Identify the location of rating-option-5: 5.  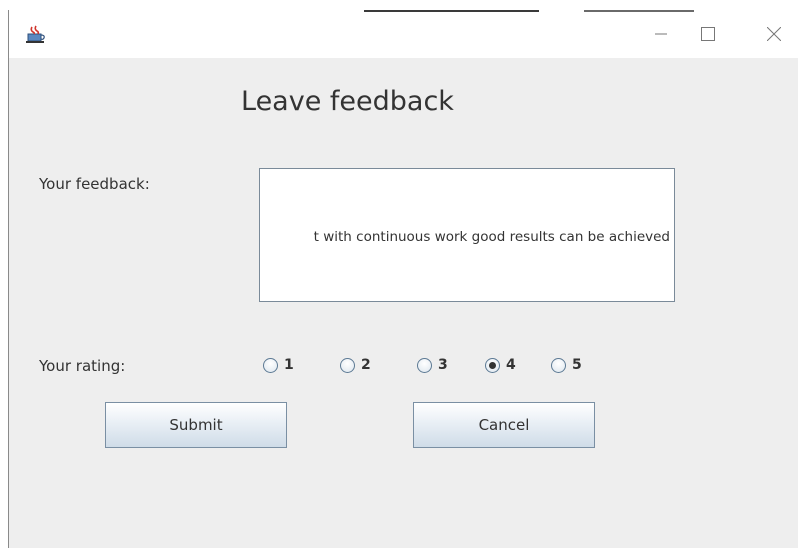
(566, 365).